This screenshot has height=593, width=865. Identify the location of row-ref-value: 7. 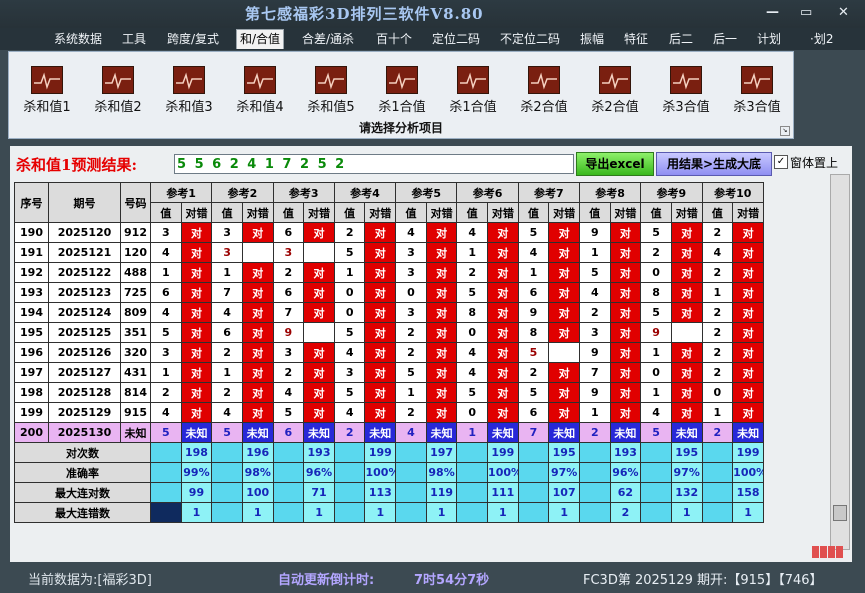
(288, 312).